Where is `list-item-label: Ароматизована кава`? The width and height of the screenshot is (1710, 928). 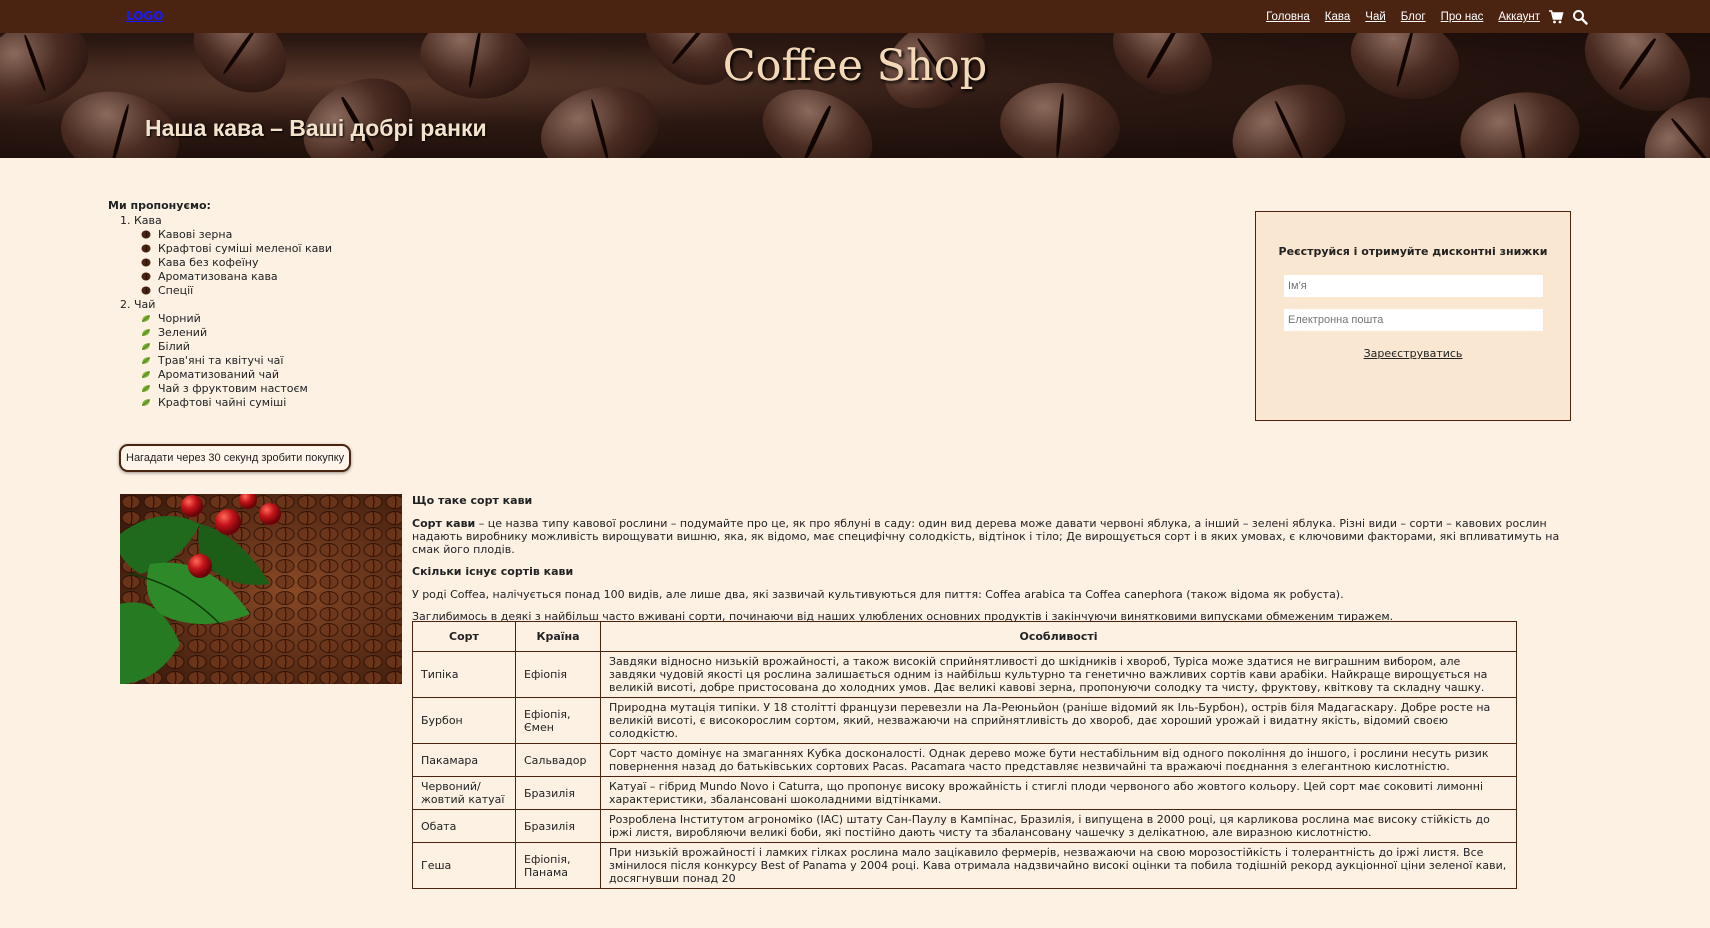
list-item-label: Ароматизована кава is located at coordinates (218, 276).